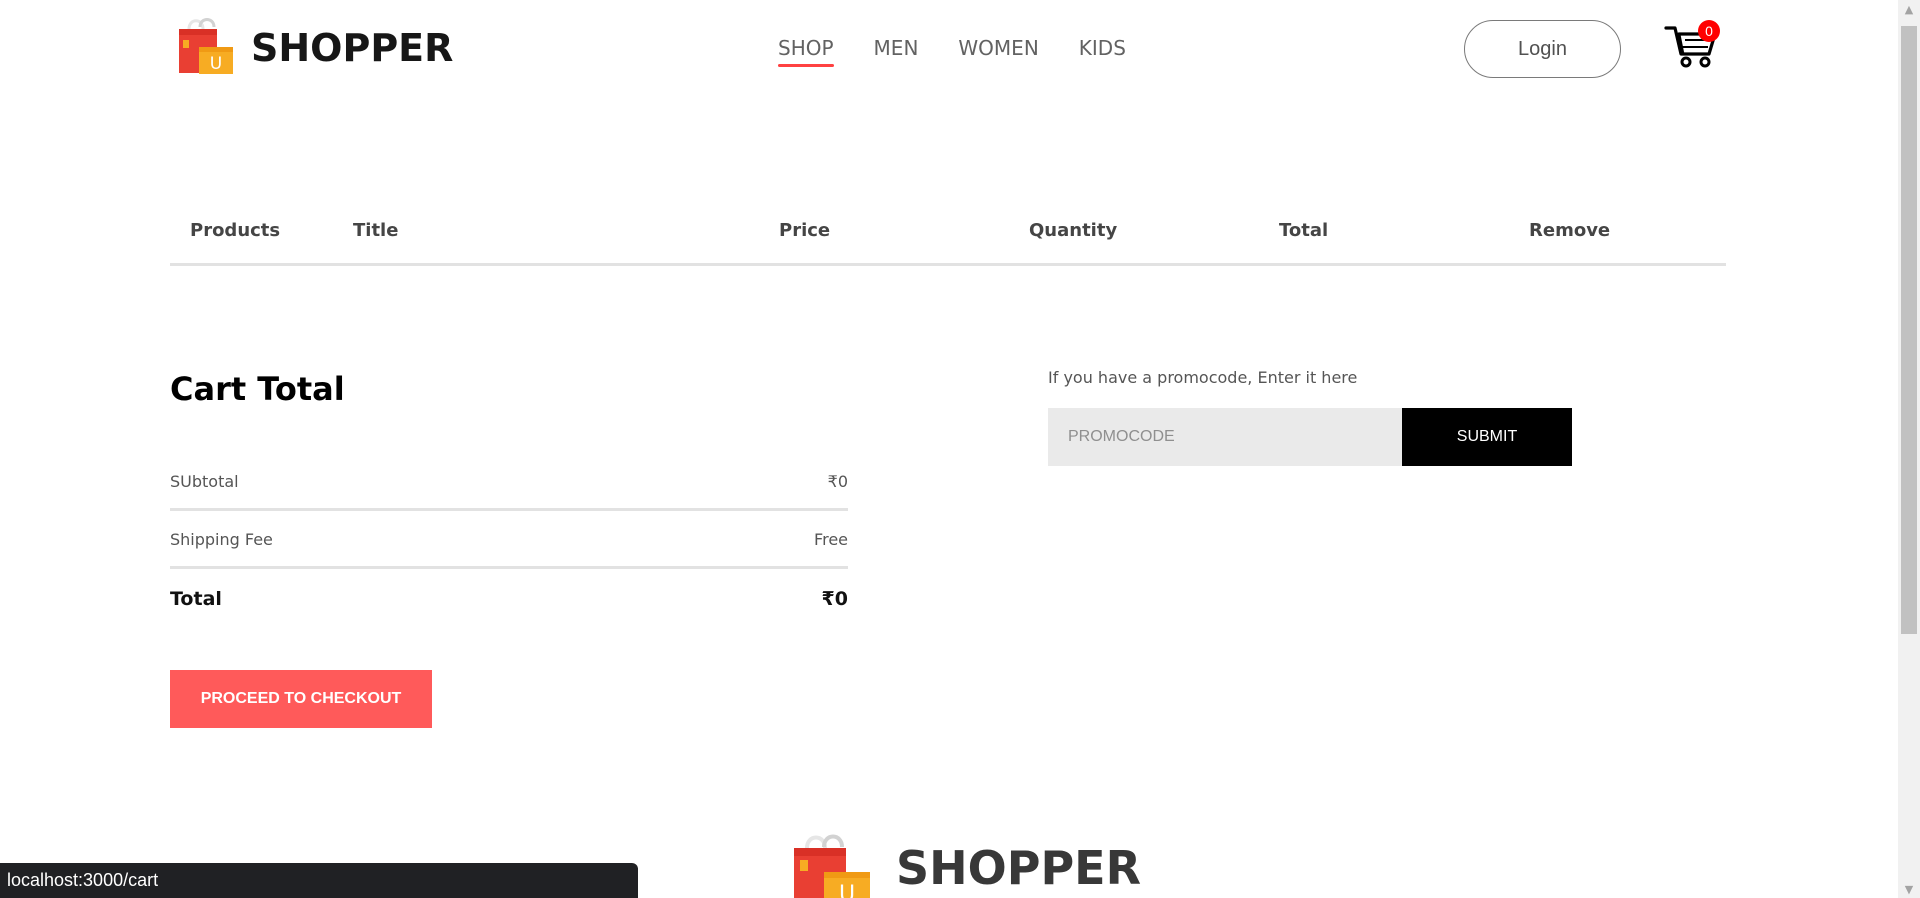  What do you see at coordinates (235, 230) in the screenshot?
I see `header-products: Products` at bounding box center [235, 230].